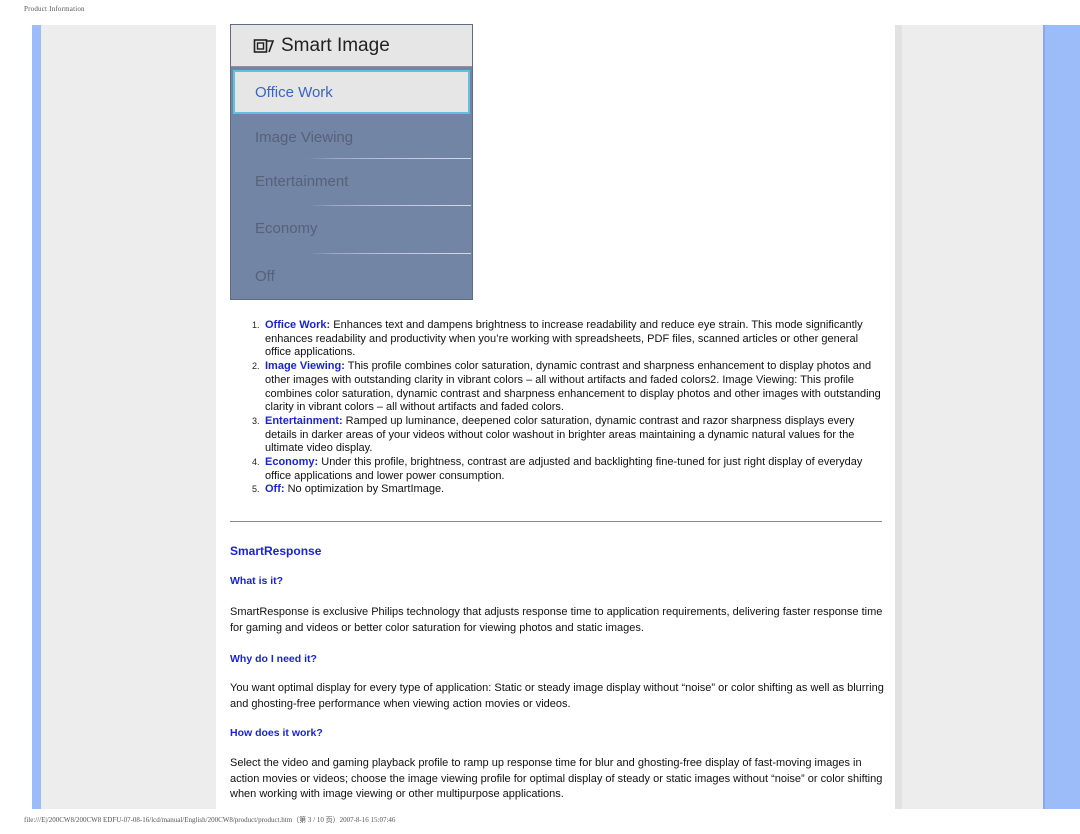  What do you see at coordinates (364, 489) in the screenshot?
I see `profile-description: No optimization by SmartImage.` at bounding box center [364, 489].